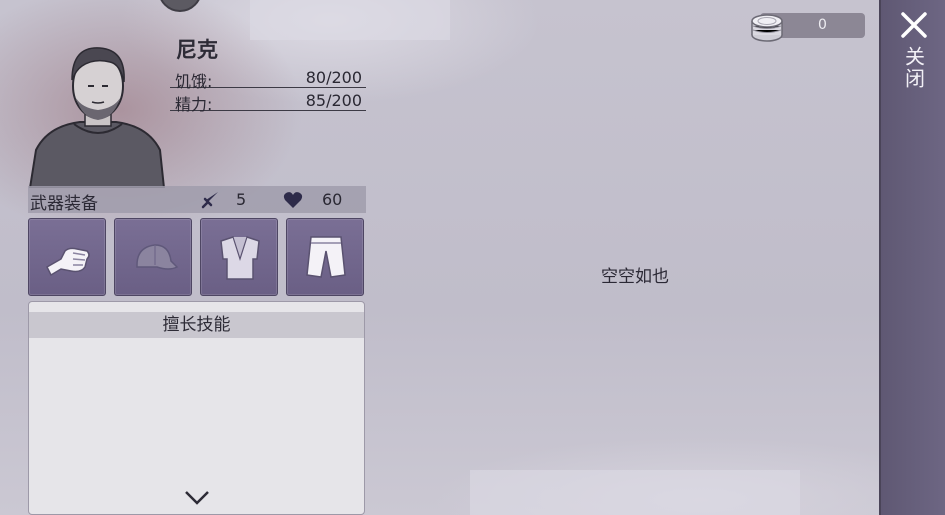 This screenshot has width=945, height=515. I want to click on energy-value: 85/200, so click(333, 100).